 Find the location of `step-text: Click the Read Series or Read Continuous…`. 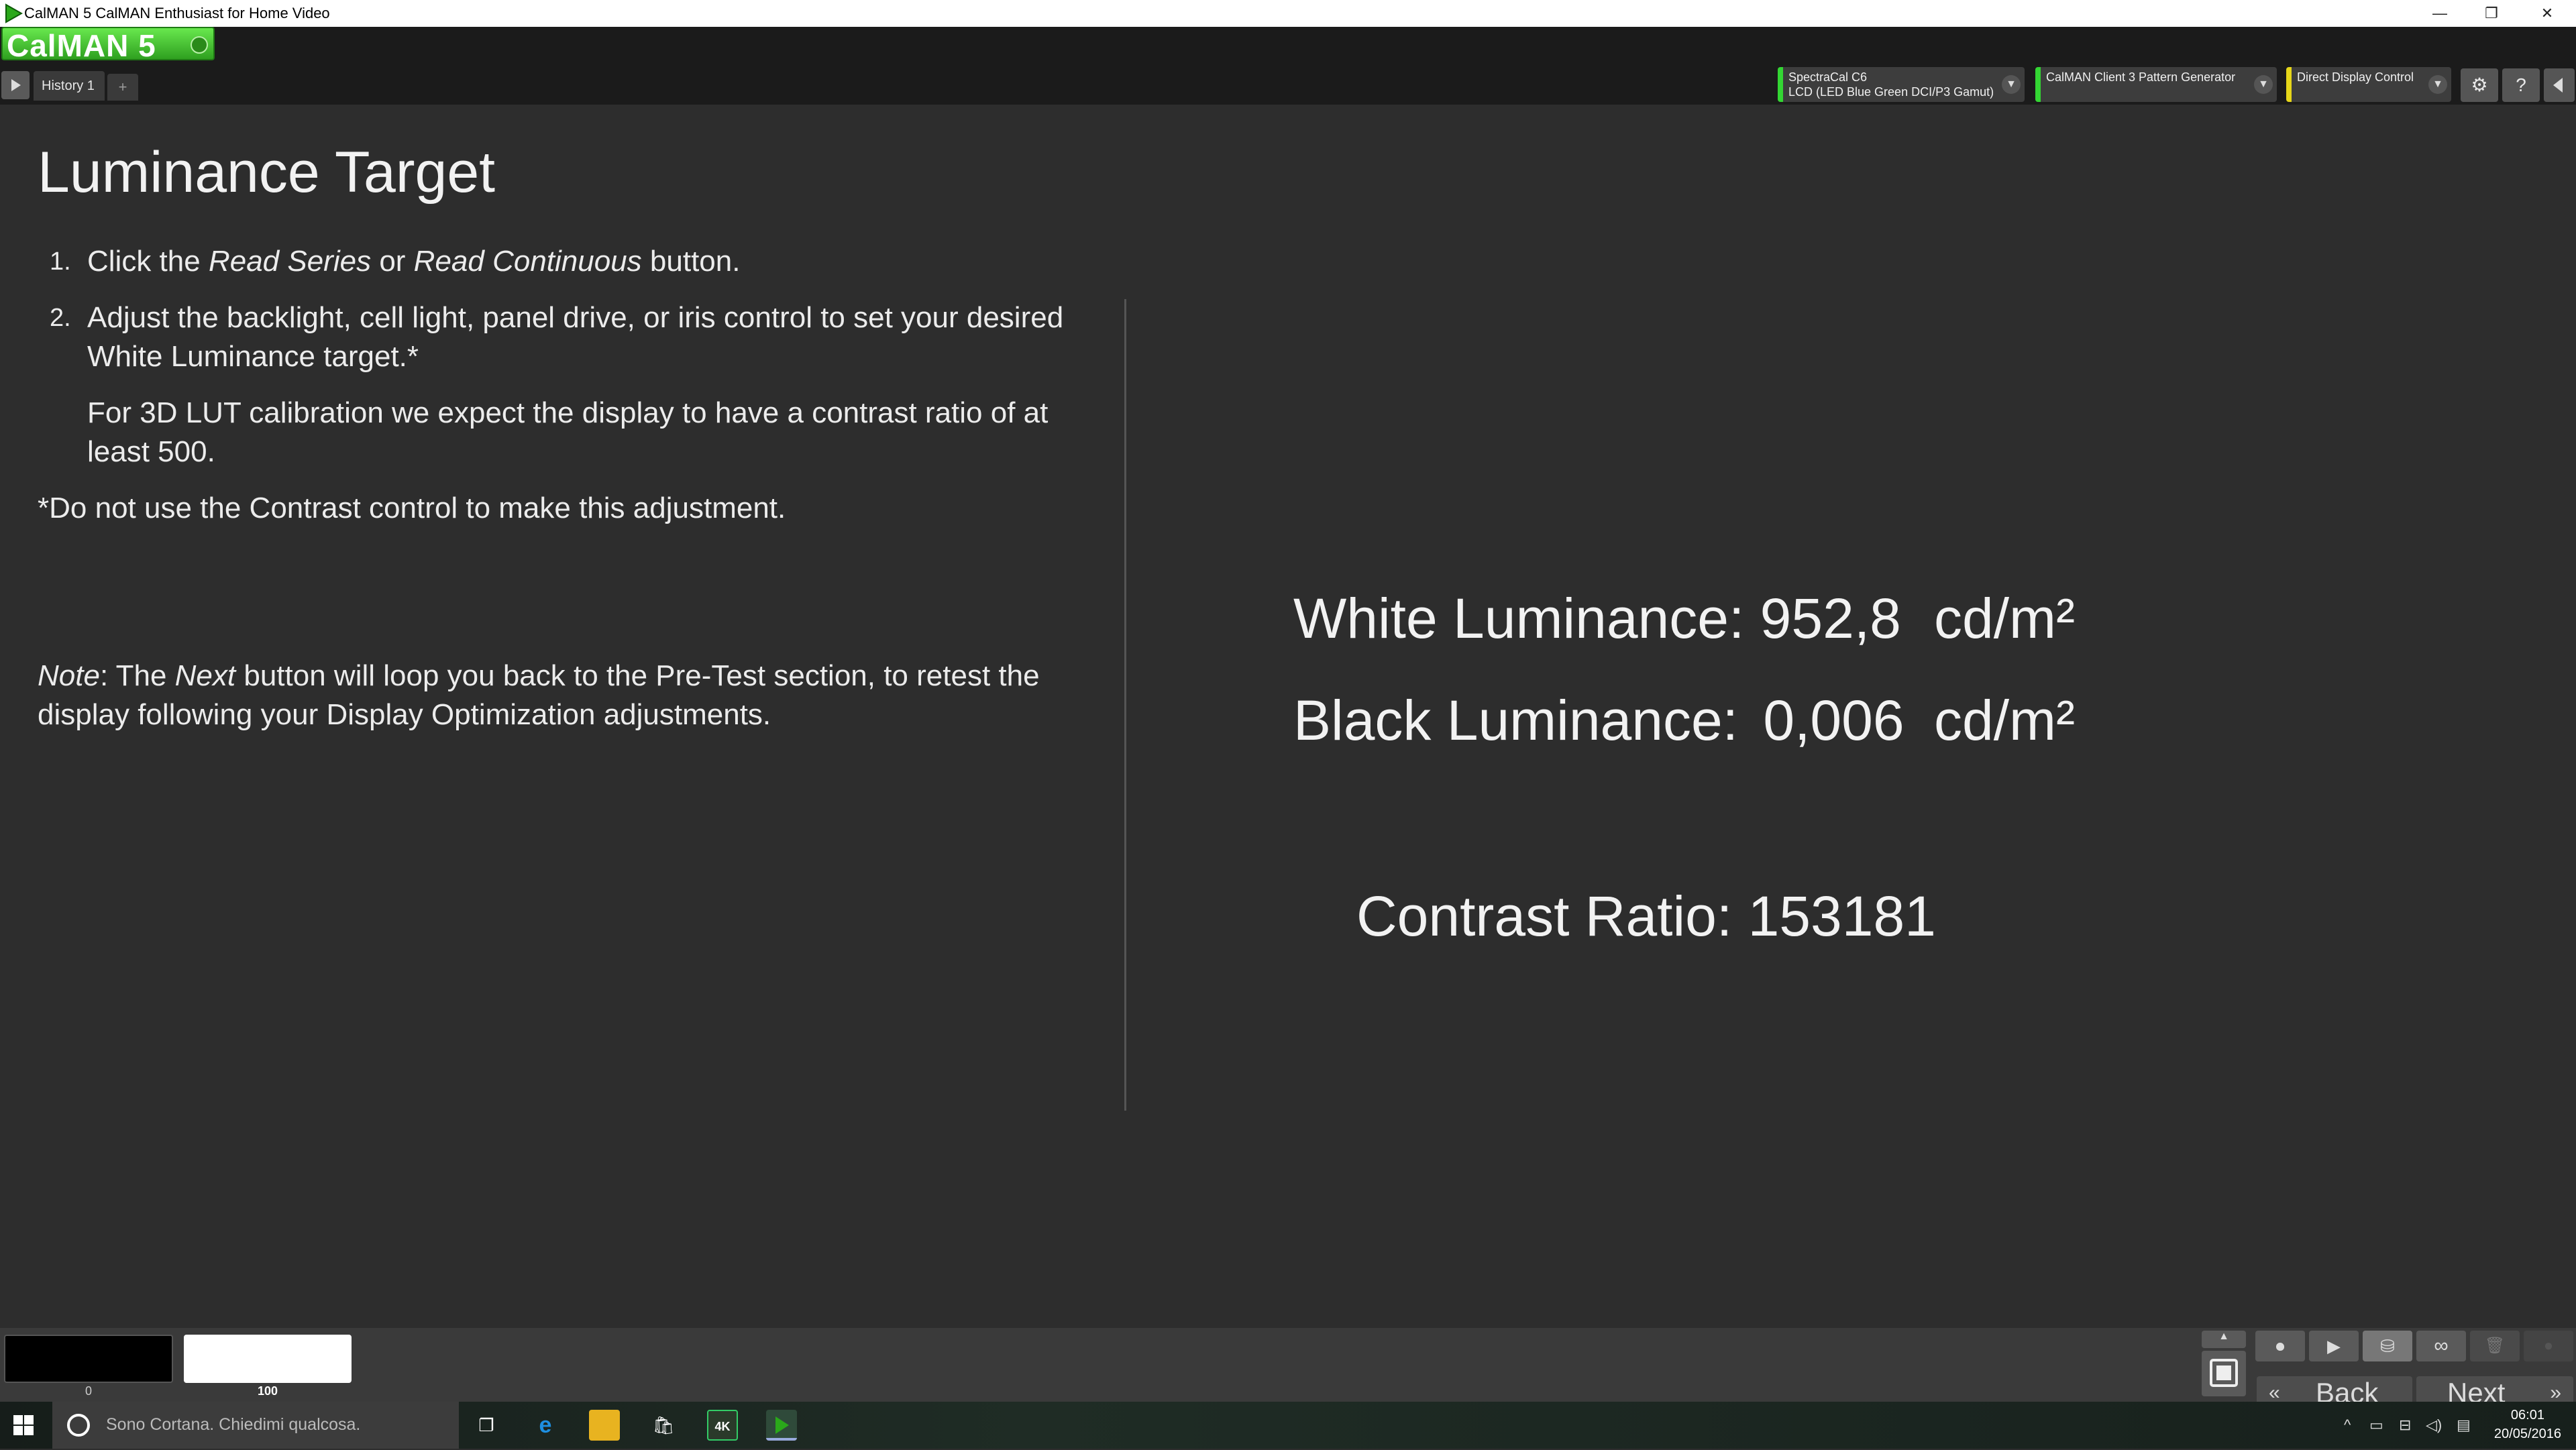

step-text: Click the Read Series or Read Continuous… is located at coordinates (414, 261).